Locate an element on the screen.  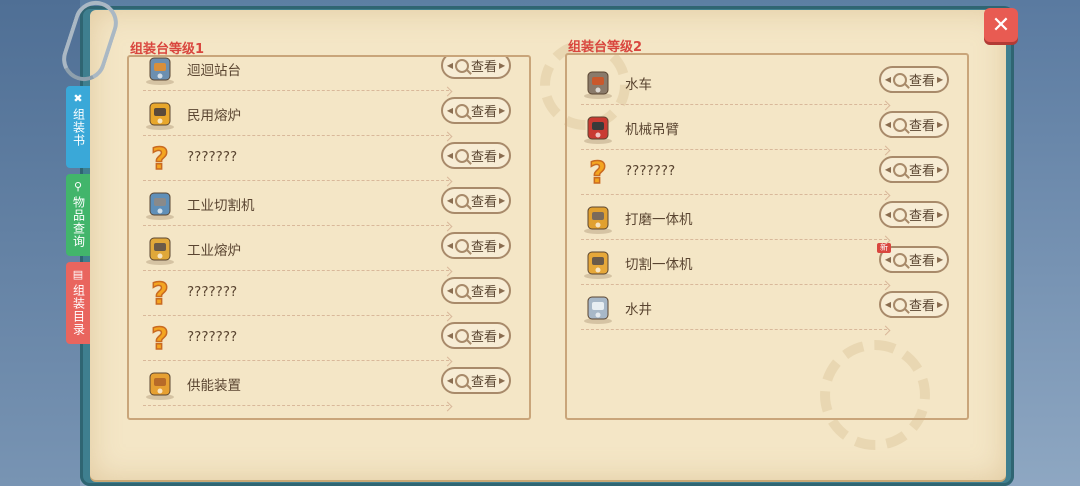
list-item: 迴迴站台 ◀ 查看 ▶ is located at coordinates (331, 77).